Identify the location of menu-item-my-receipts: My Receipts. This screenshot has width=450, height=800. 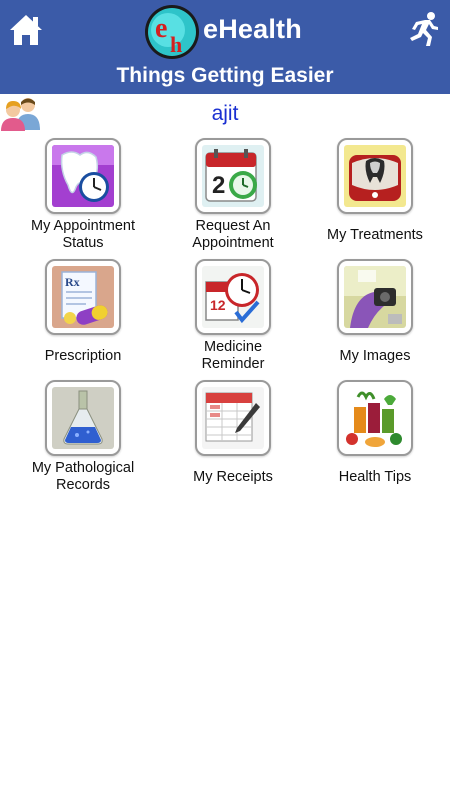
(233, 440).